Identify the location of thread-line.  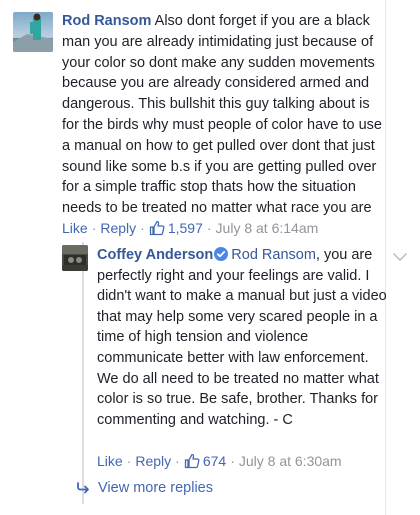
(83, 373).